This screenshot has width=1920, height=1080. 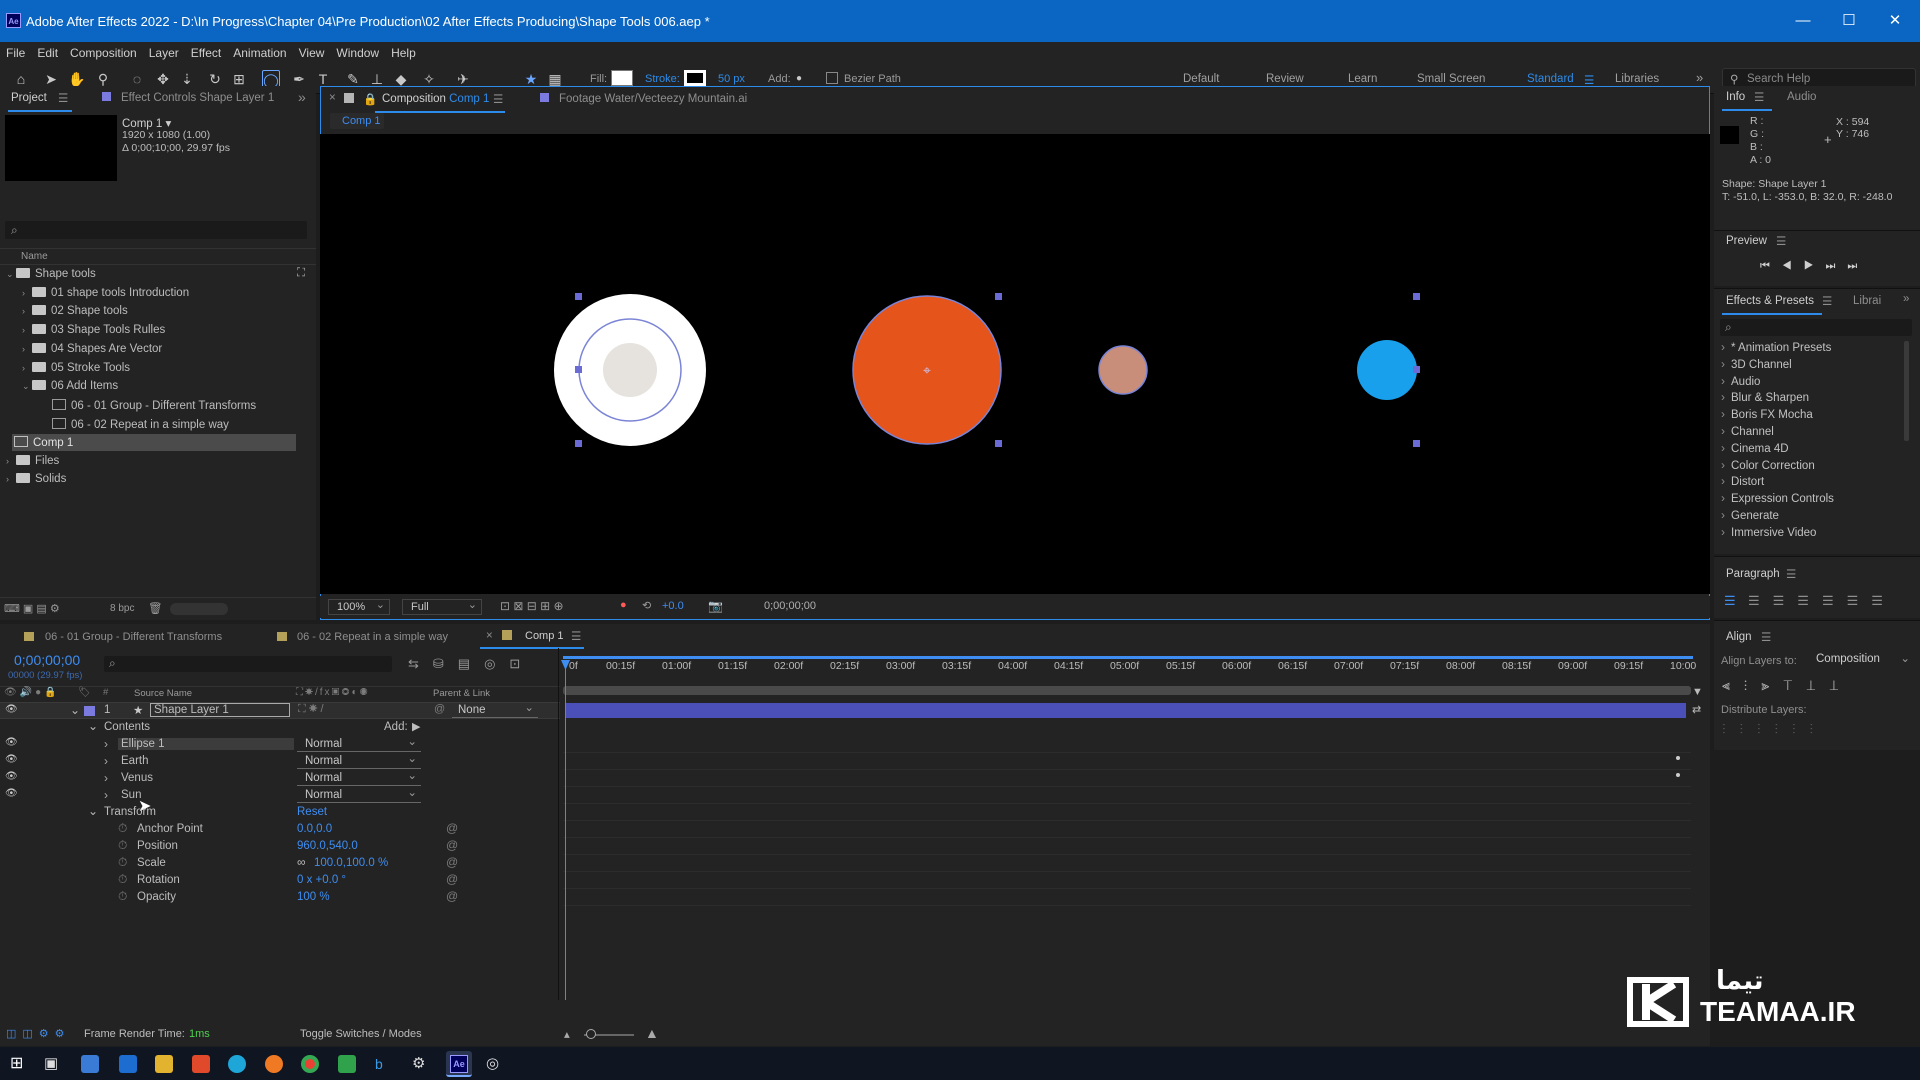 I want to click on group-name: Venus, so click(x=137, y=778).